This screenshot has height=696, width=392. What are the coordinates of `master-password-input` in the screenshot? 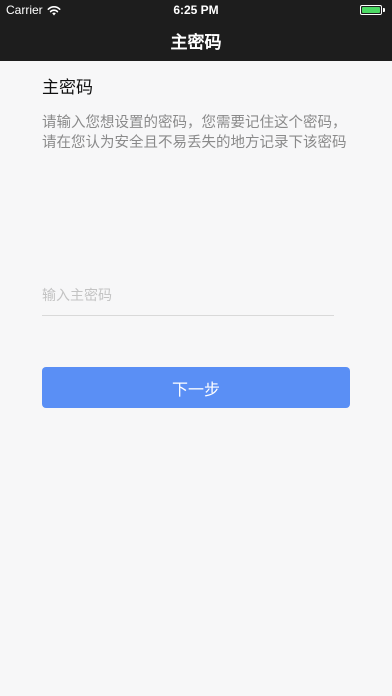 It's located at (188, 296).